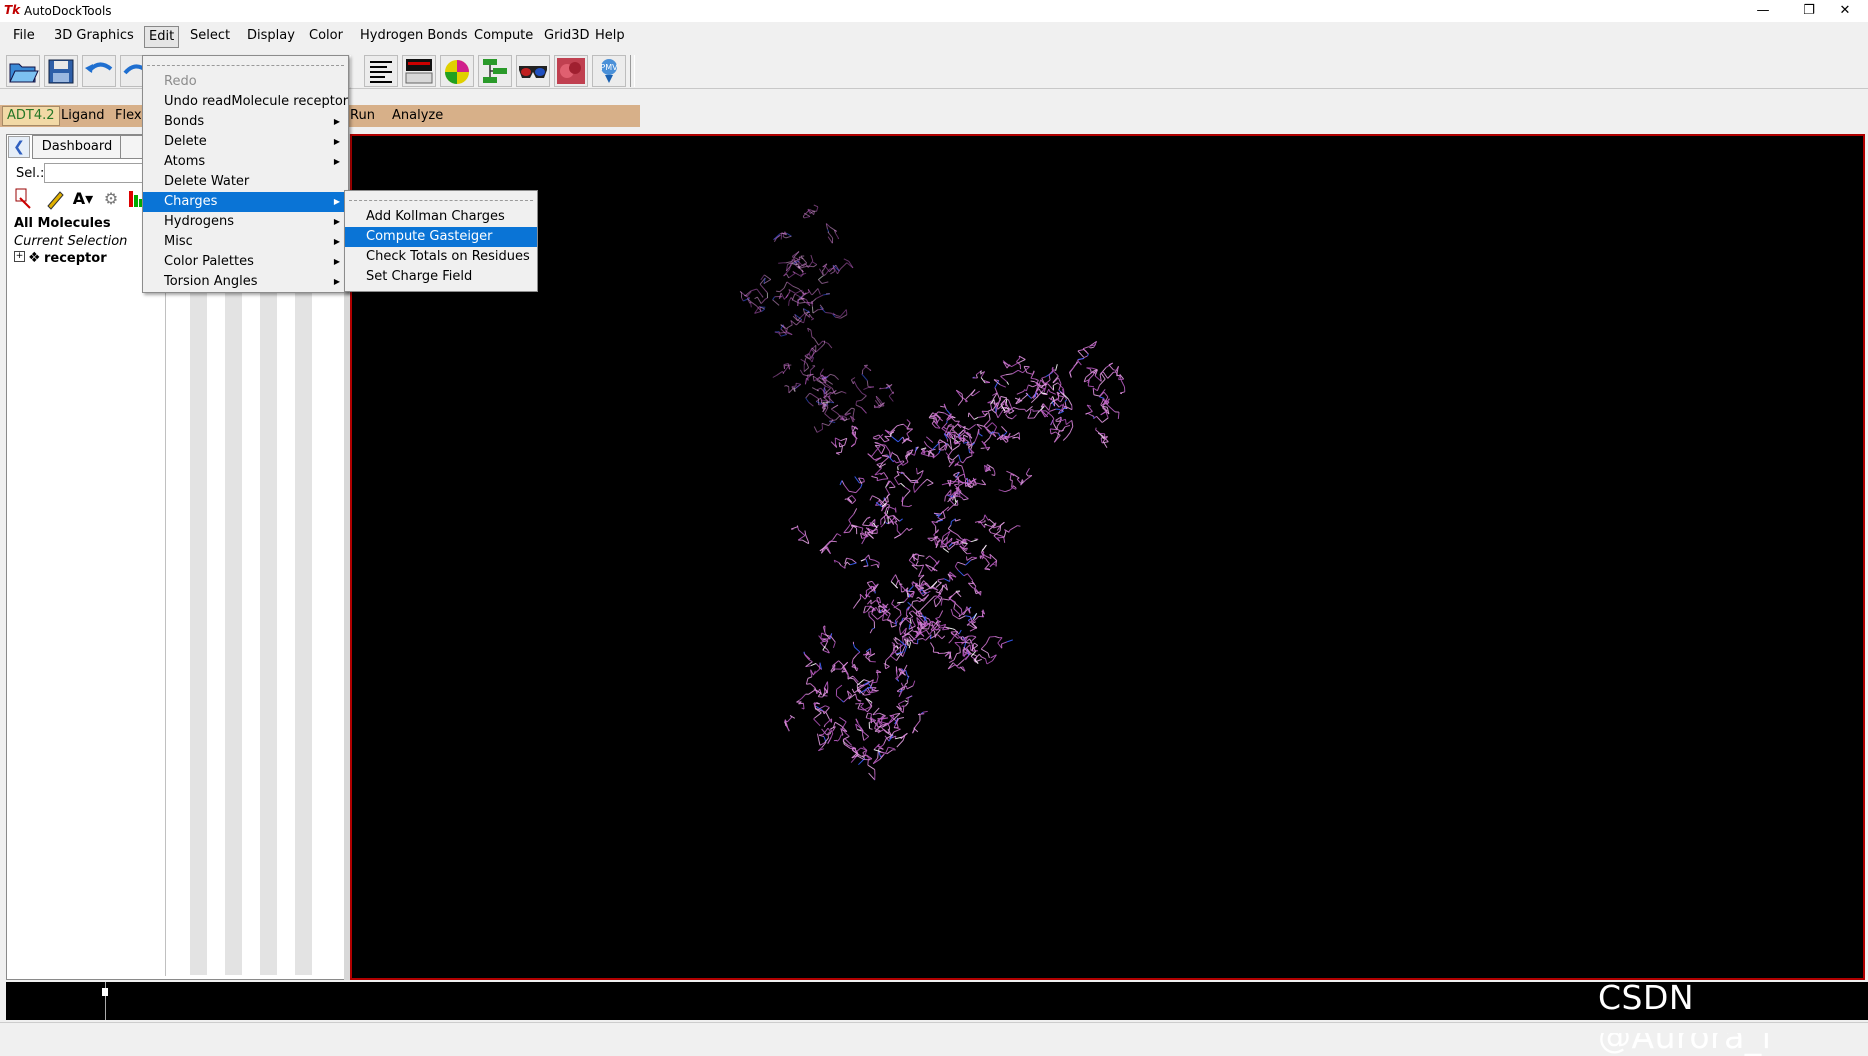 This screenshot has height=1056, width=1868. What do you see at coordinates (326, 36) in the screenshot?
I see `menu-color: Color` at bounding box center [326, 36].